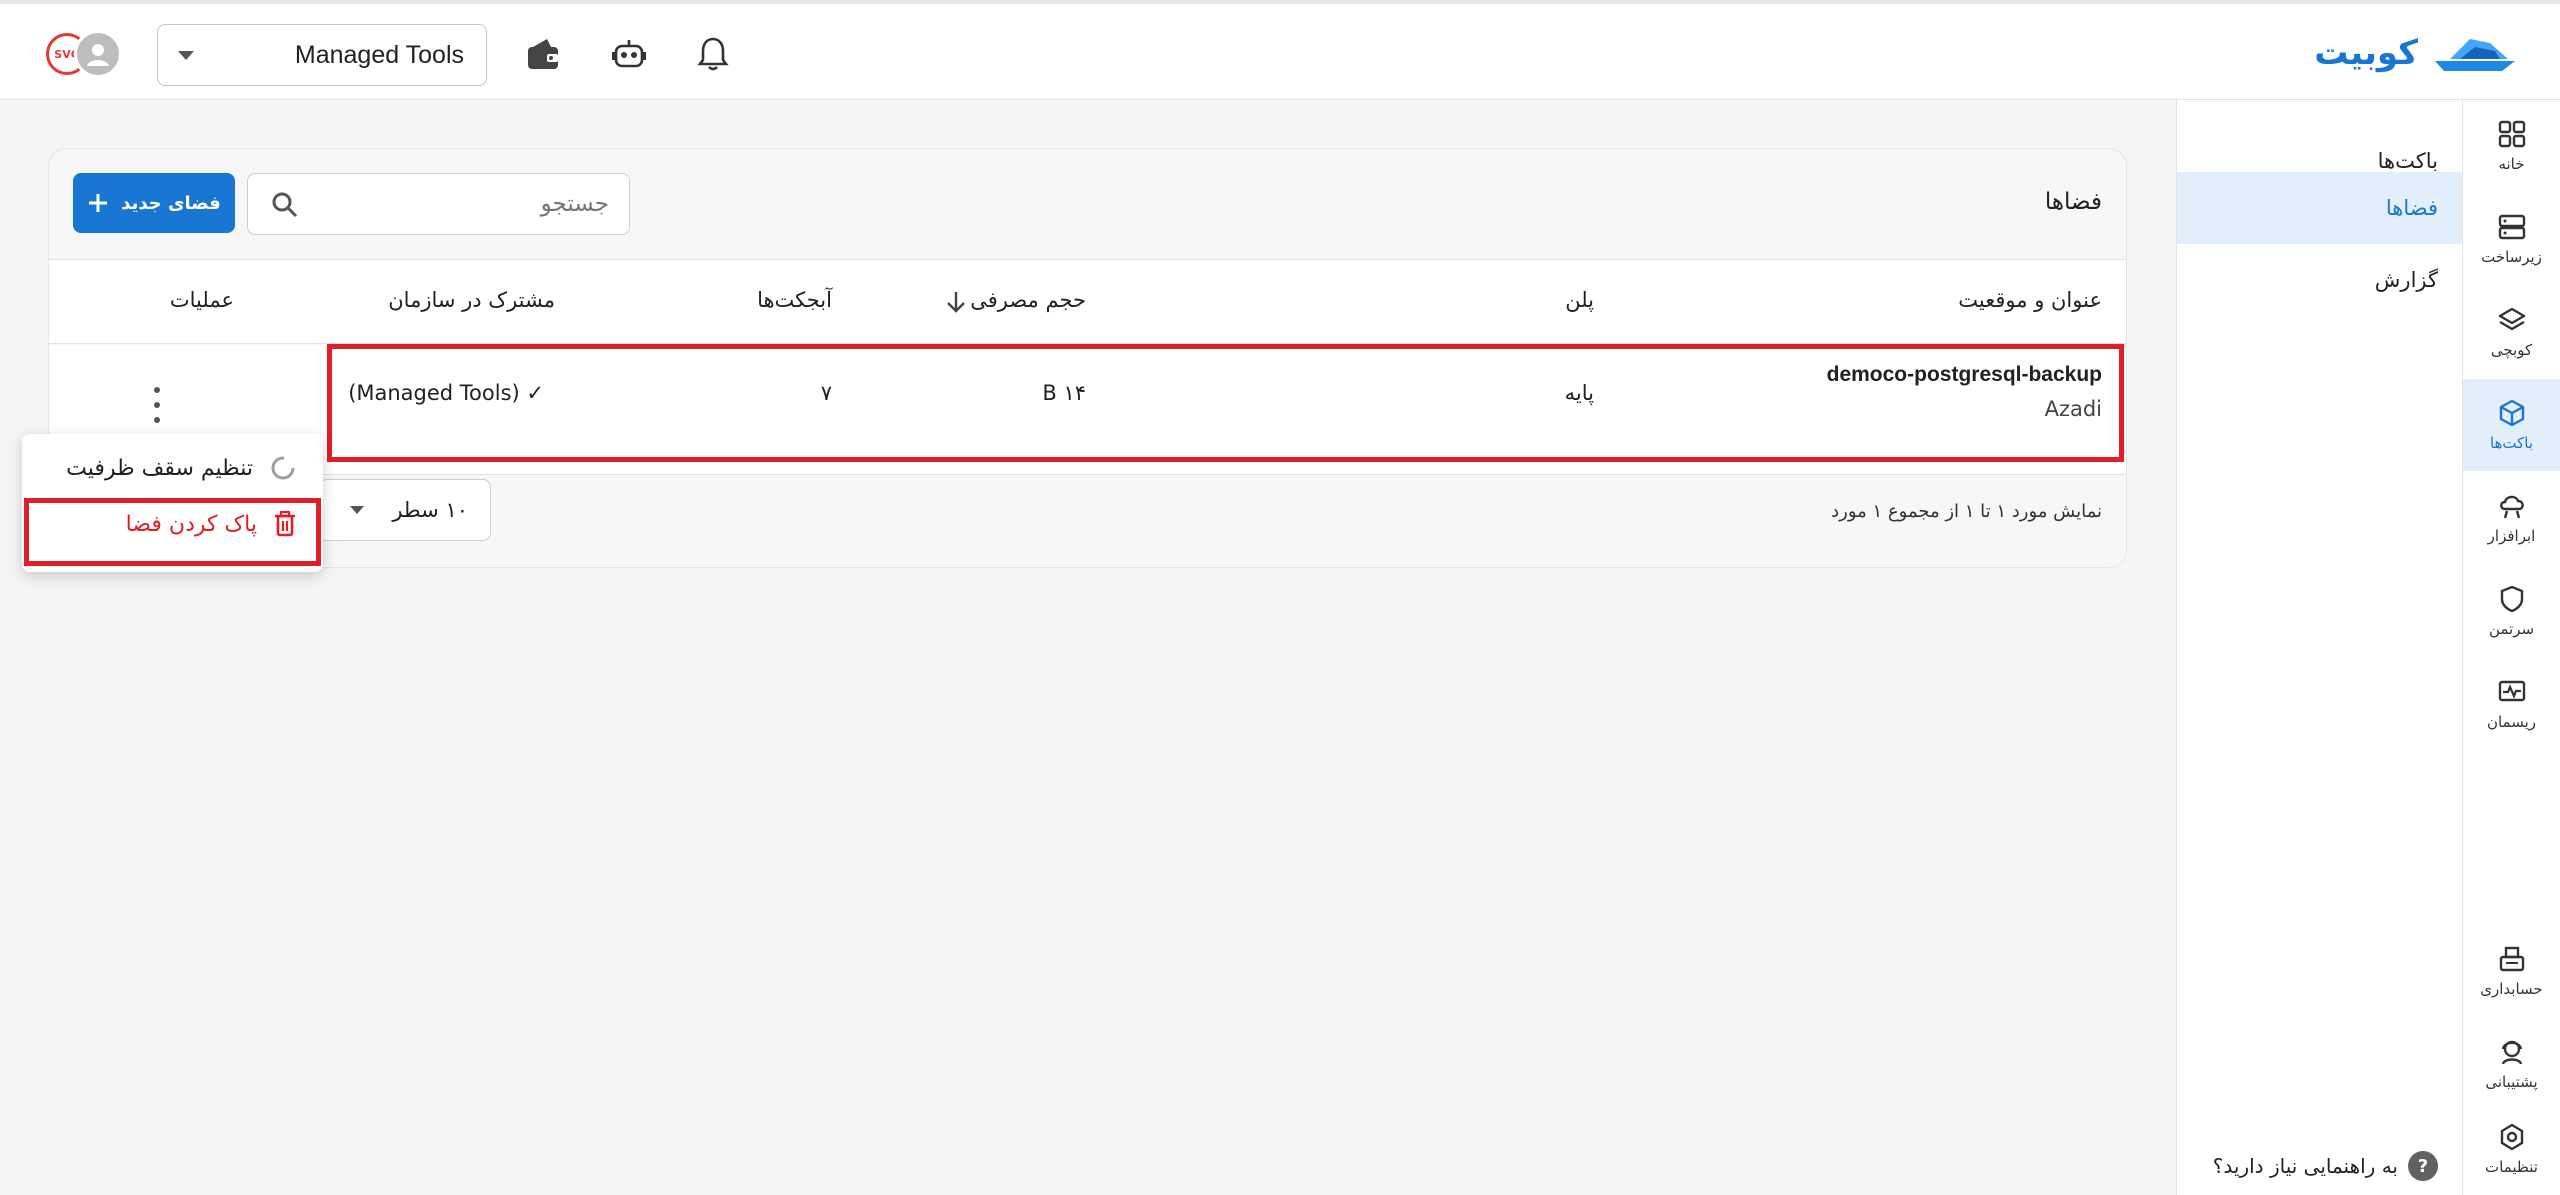 This screenshot has height=1195, width=2560. I want to click on space-plan: پایه, so click(1579, 393).